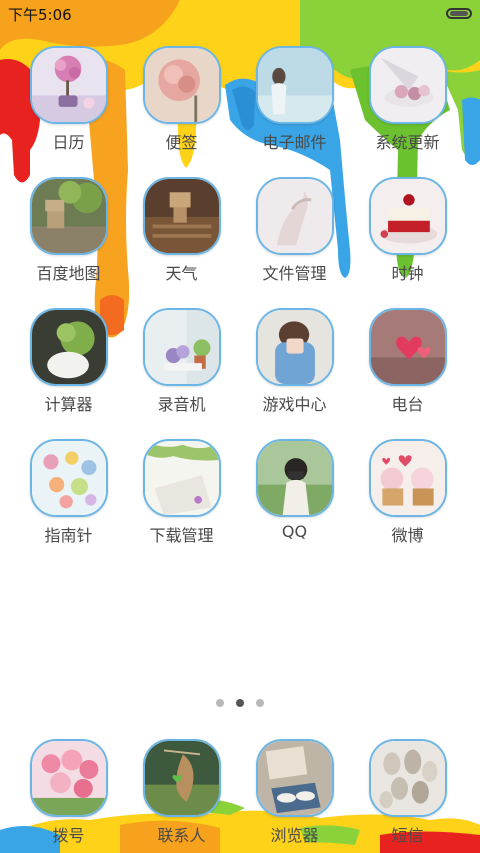  Describe the element at coordinates (295, 216) in the screenshot. I see `file-manager-icon` at that location.